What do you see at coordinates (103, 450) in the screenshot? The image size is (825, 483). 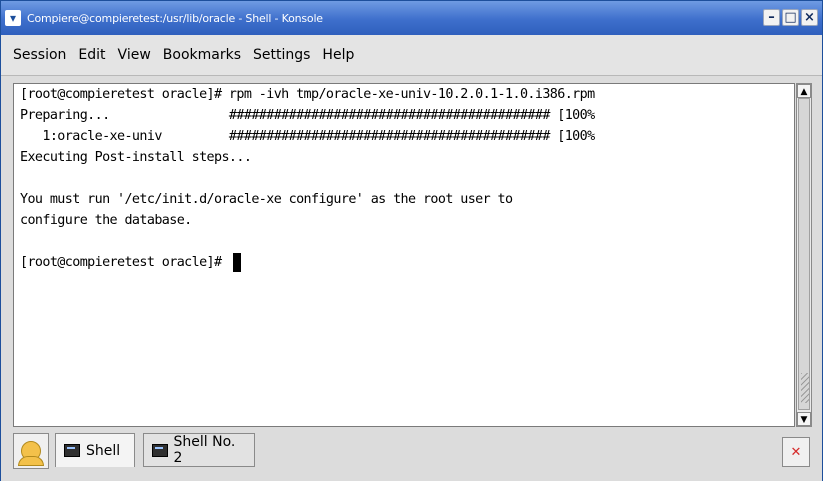 I see `tab-label: Shell` at bounding box center [103, 450].